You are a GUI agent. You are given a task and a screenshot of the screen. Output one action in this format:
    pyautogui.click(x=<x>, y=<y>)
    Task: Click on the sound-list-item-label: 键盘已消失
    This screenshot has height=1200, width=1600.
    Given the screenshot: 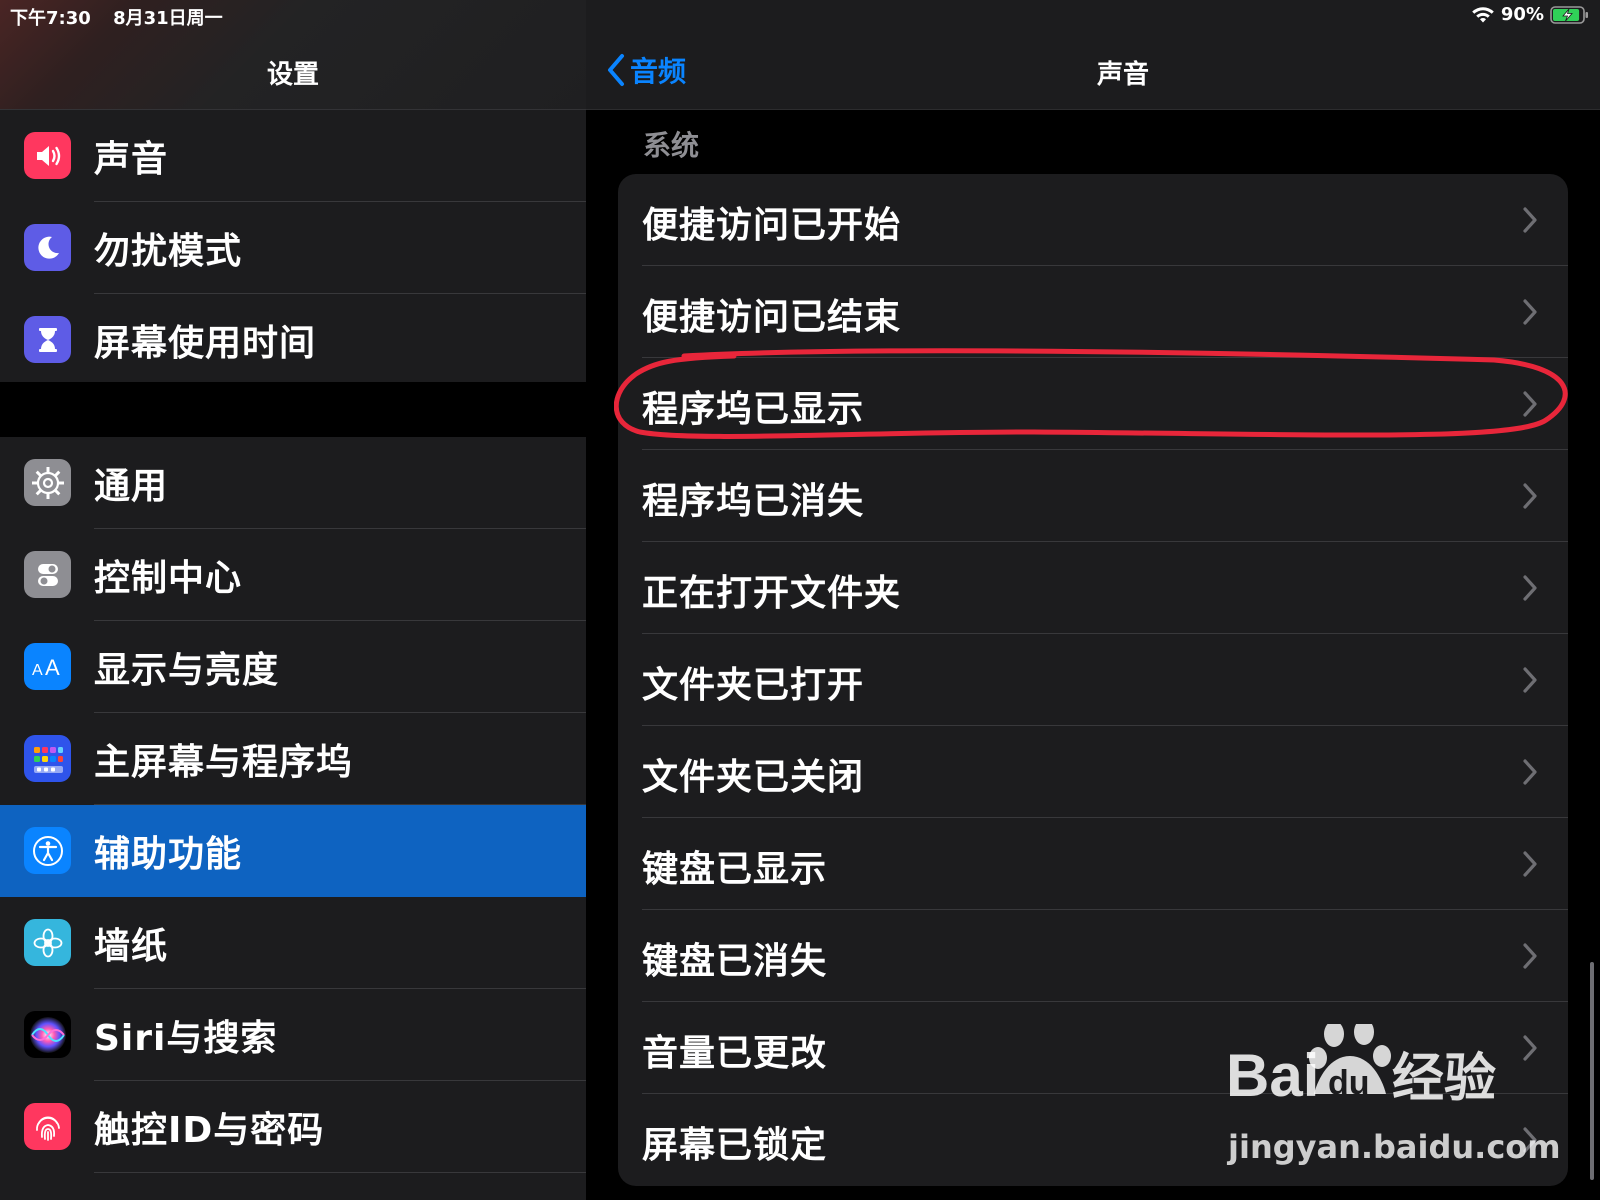 What is the action you would take?
    pyautogui.click(x=735, y=961)
    